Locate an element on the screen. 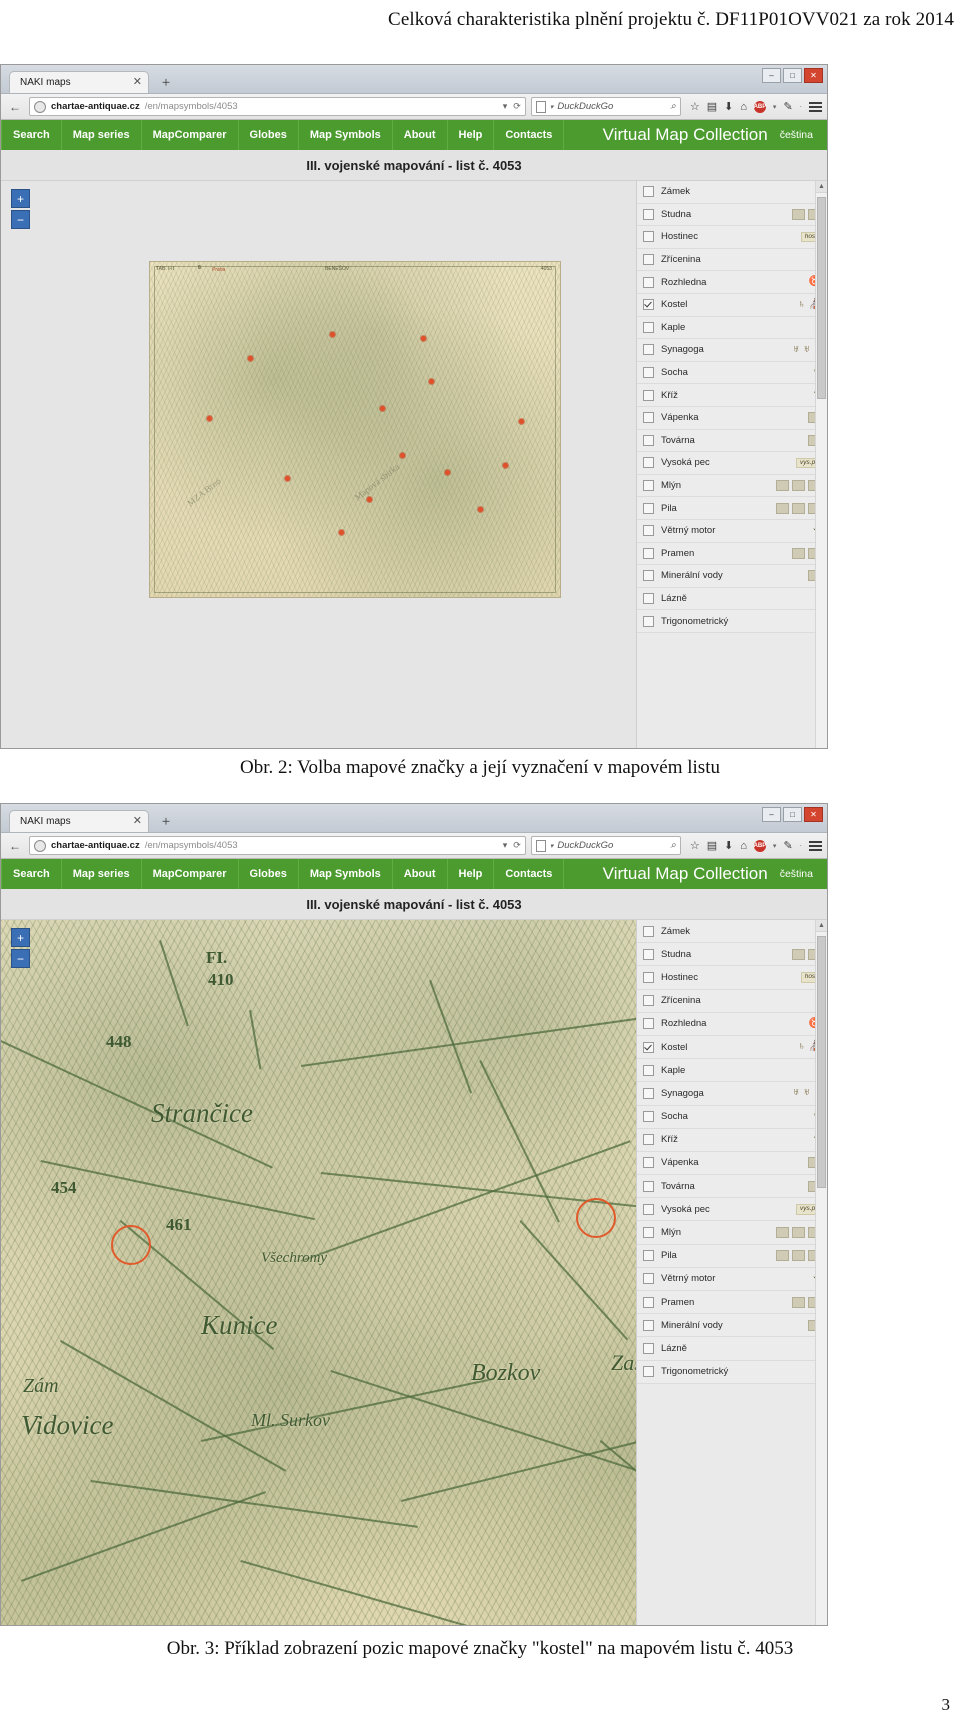 This screenshot has height=1719, width=960. nav-item-map-series: Map series is located at coordinates (102, 135).